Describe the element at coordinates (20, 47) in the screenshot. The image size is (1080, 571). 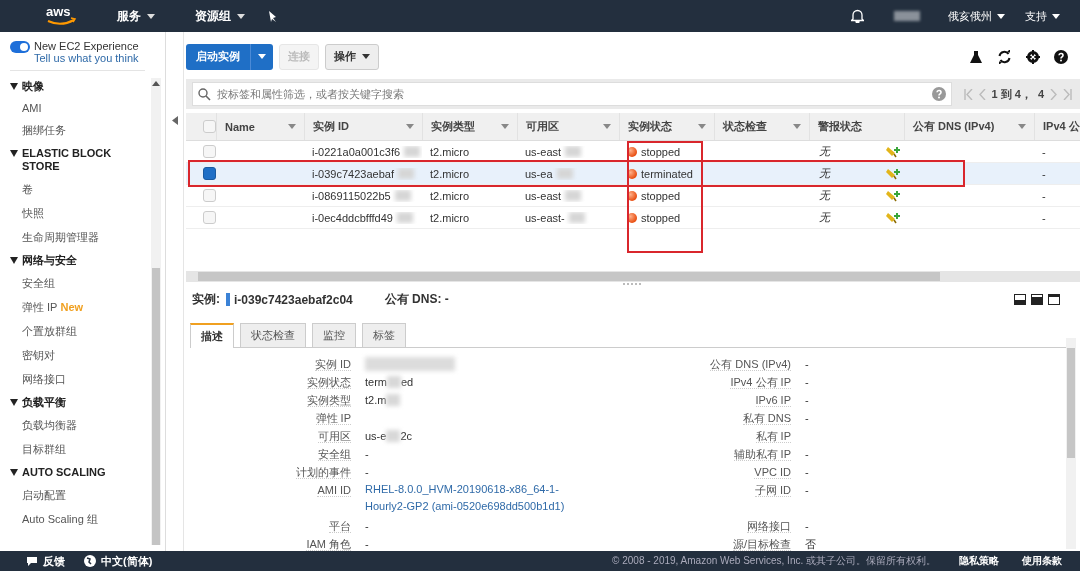
I see `toggle-switch` at that location.